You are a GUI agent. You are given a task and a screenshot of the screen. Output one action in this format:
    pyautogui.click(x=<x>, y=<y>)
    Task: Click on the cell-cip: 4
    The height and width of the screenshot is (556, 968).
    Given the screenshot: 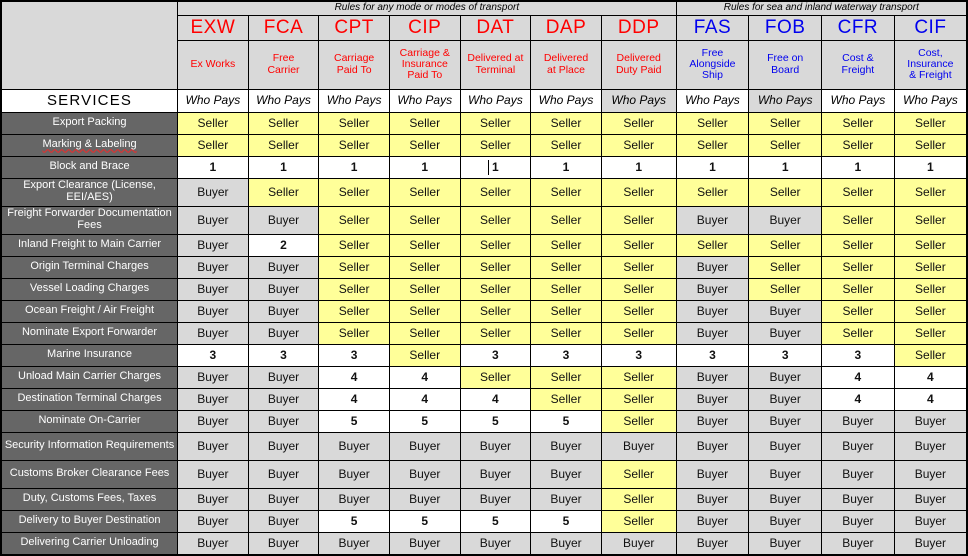 What is the action you would take?
    pyautogui.click(x=424, y=377)
    